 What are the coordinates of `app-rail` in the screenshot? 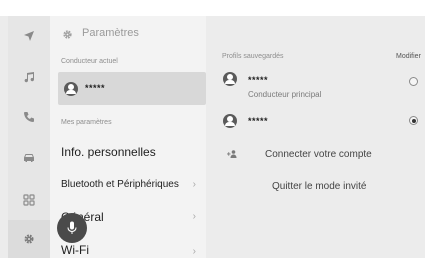 It's located at (29, 137).